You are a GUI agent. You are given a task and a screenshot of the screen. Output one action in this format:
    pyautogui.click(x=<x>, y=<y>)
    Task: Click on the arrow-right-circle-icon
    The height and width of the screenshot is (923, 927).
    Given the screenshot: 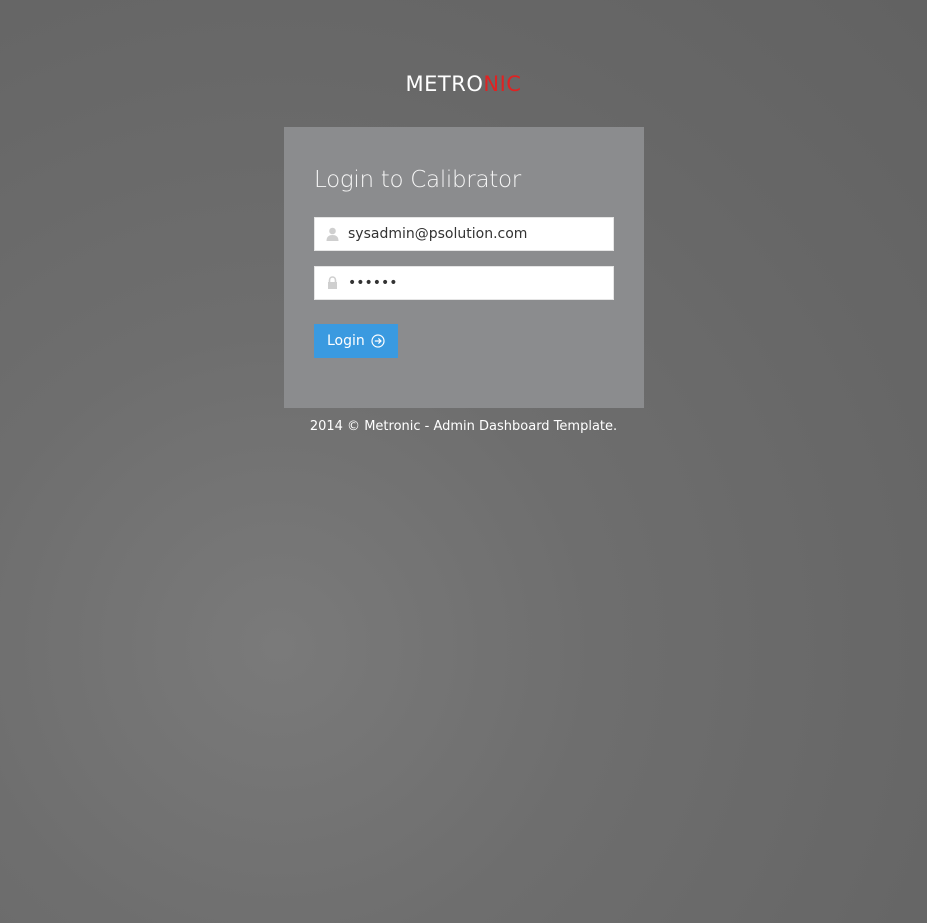 What is the action you would take?
    pyautogui.click(x=378, y=341)
    